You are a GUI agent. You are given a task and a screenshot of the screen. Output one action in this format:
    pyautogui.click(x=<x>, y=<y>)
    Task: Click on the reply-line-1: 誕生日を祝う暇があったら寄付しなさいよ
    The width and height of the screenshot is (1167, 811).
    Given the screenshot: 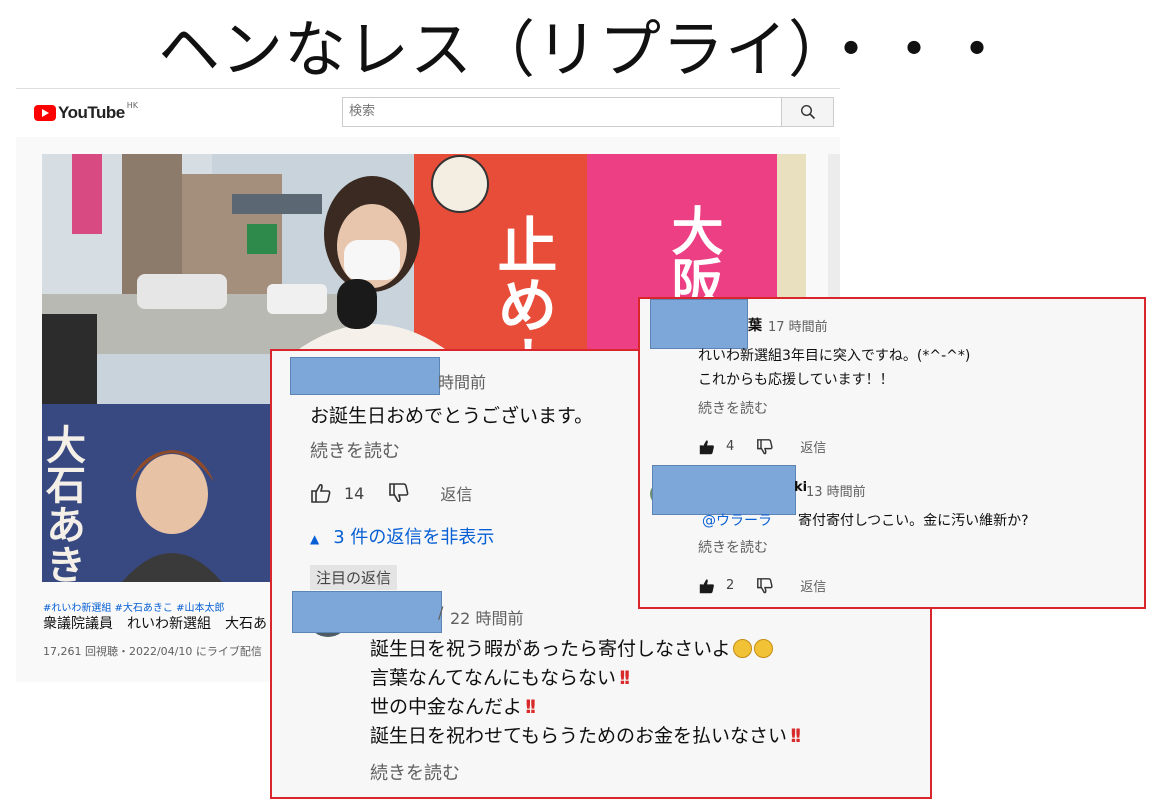 What is the action you would take?
    pyautogui.click(x=550, y=649)
    